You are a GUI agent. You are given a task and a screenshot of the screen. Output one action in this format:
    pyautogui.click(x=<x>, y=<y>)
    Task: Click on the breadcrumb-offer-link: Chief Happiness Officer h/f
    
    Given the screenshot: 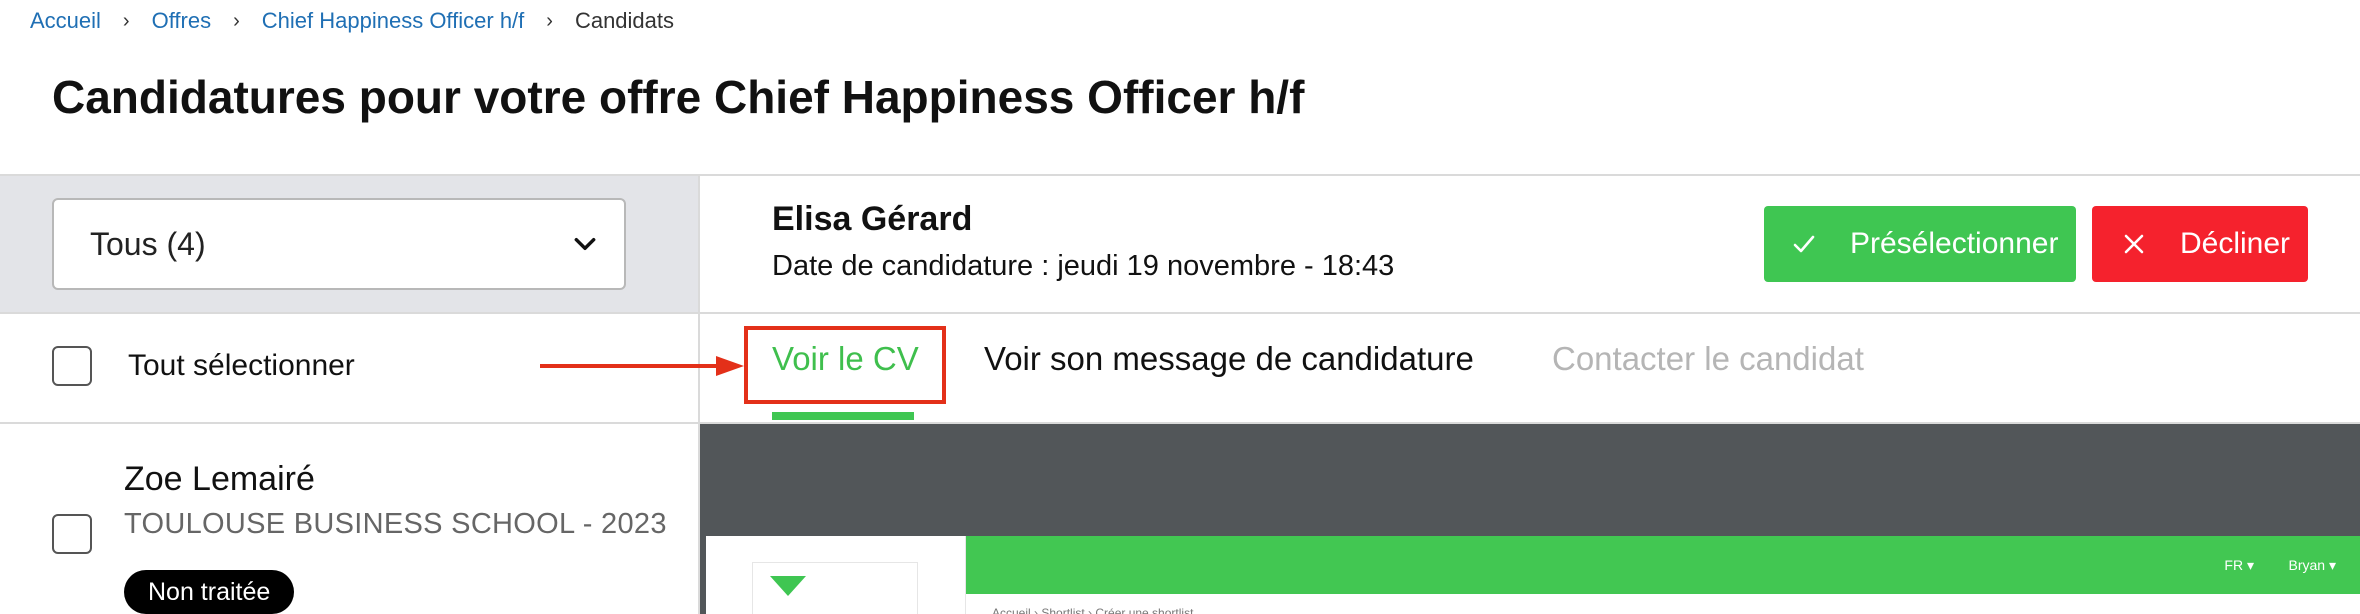 What is the action you would take?
    pyautogui.click(x=393, y=21)
    